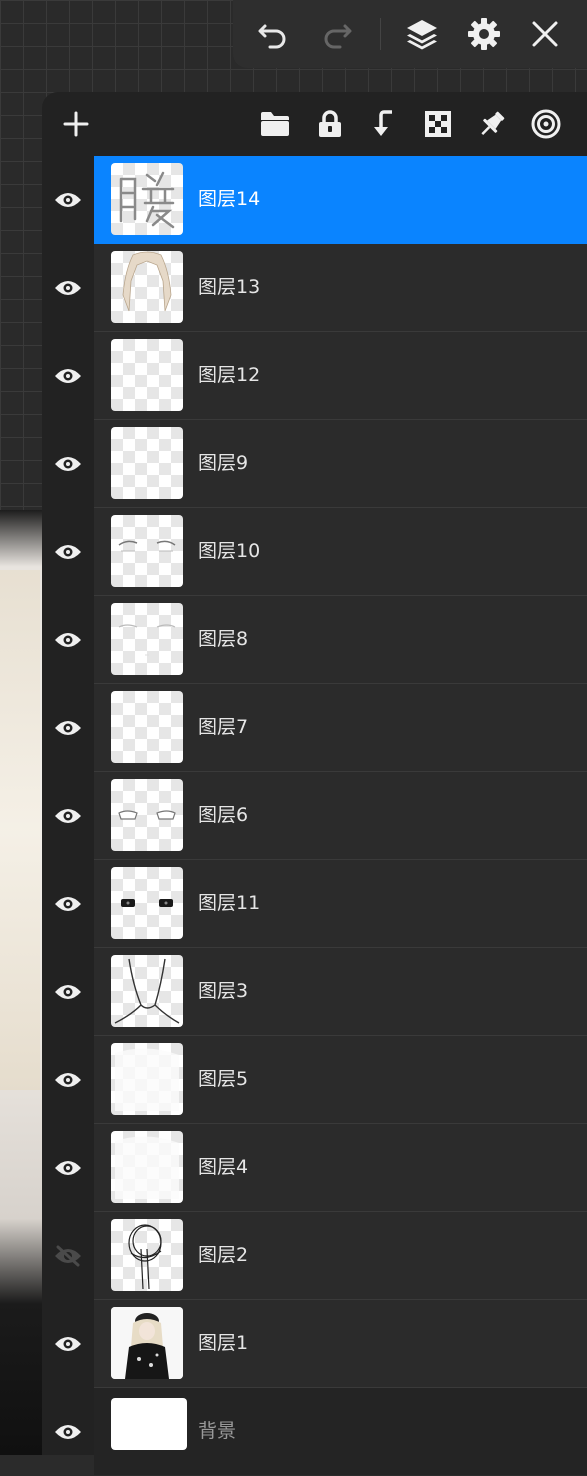  Describe the element at coordinates (492, 124) in the screenshot. I see `pin-icon` at that location.